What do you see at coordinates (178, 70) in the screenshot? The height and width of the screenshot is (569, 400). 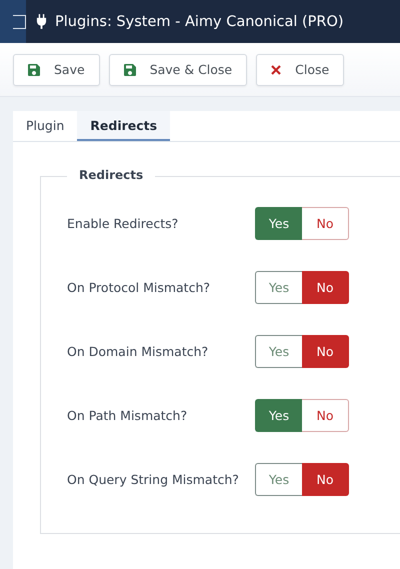 I see `save-button: Save & Close` at bounding box center [178, 70].